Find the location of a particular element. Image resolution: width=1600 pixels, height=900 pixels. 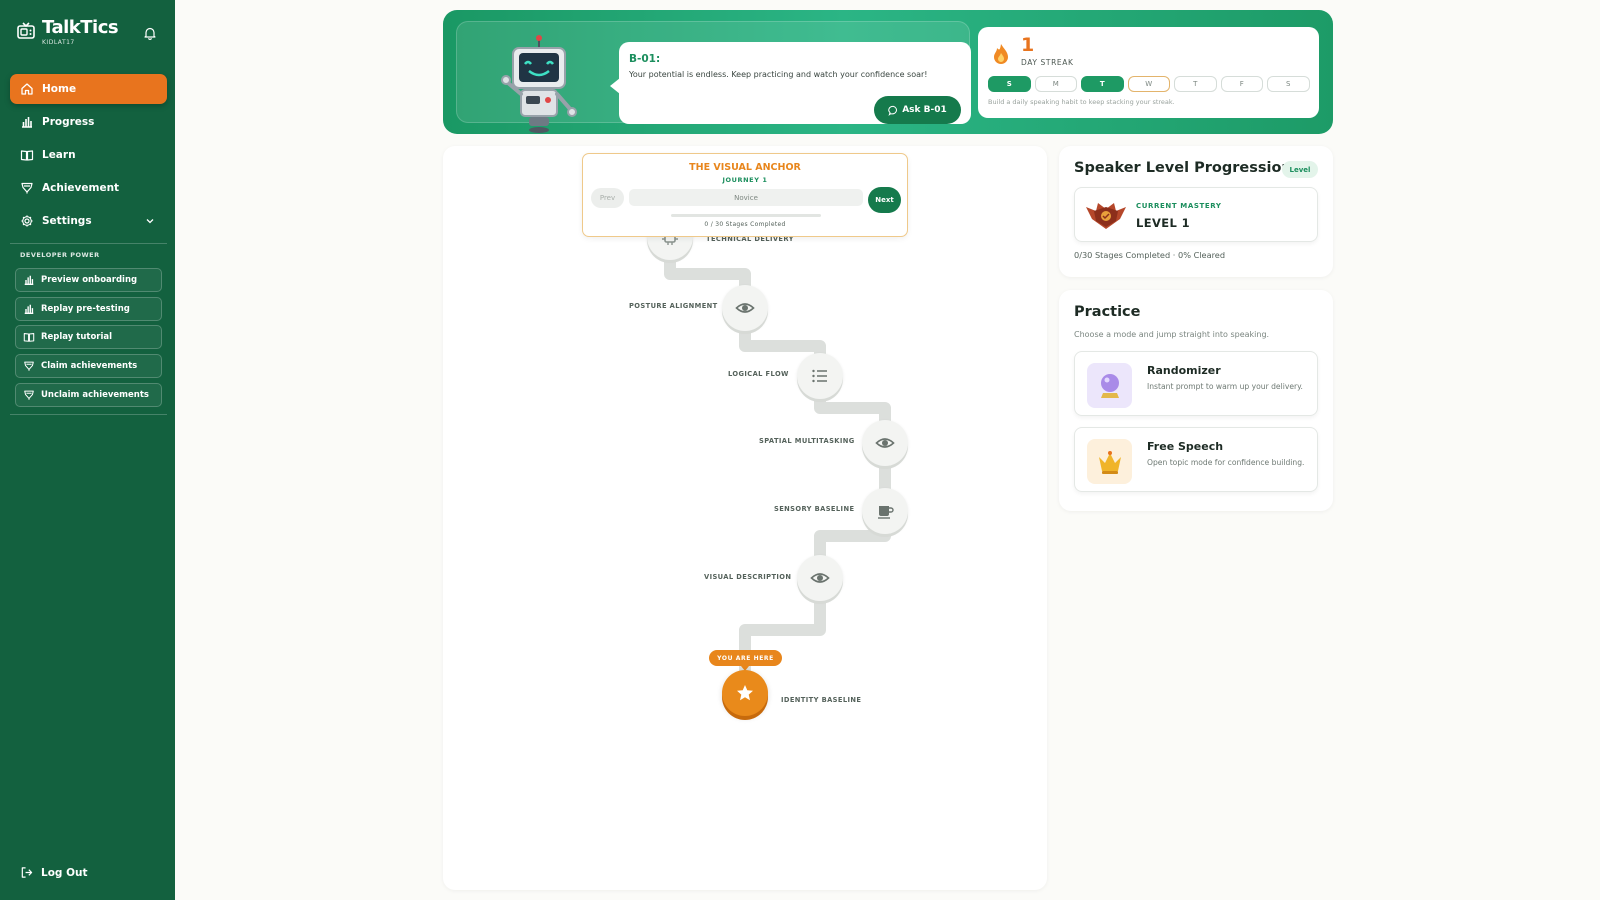

assistant-name: B-01: is located at coordinates (645, 59).